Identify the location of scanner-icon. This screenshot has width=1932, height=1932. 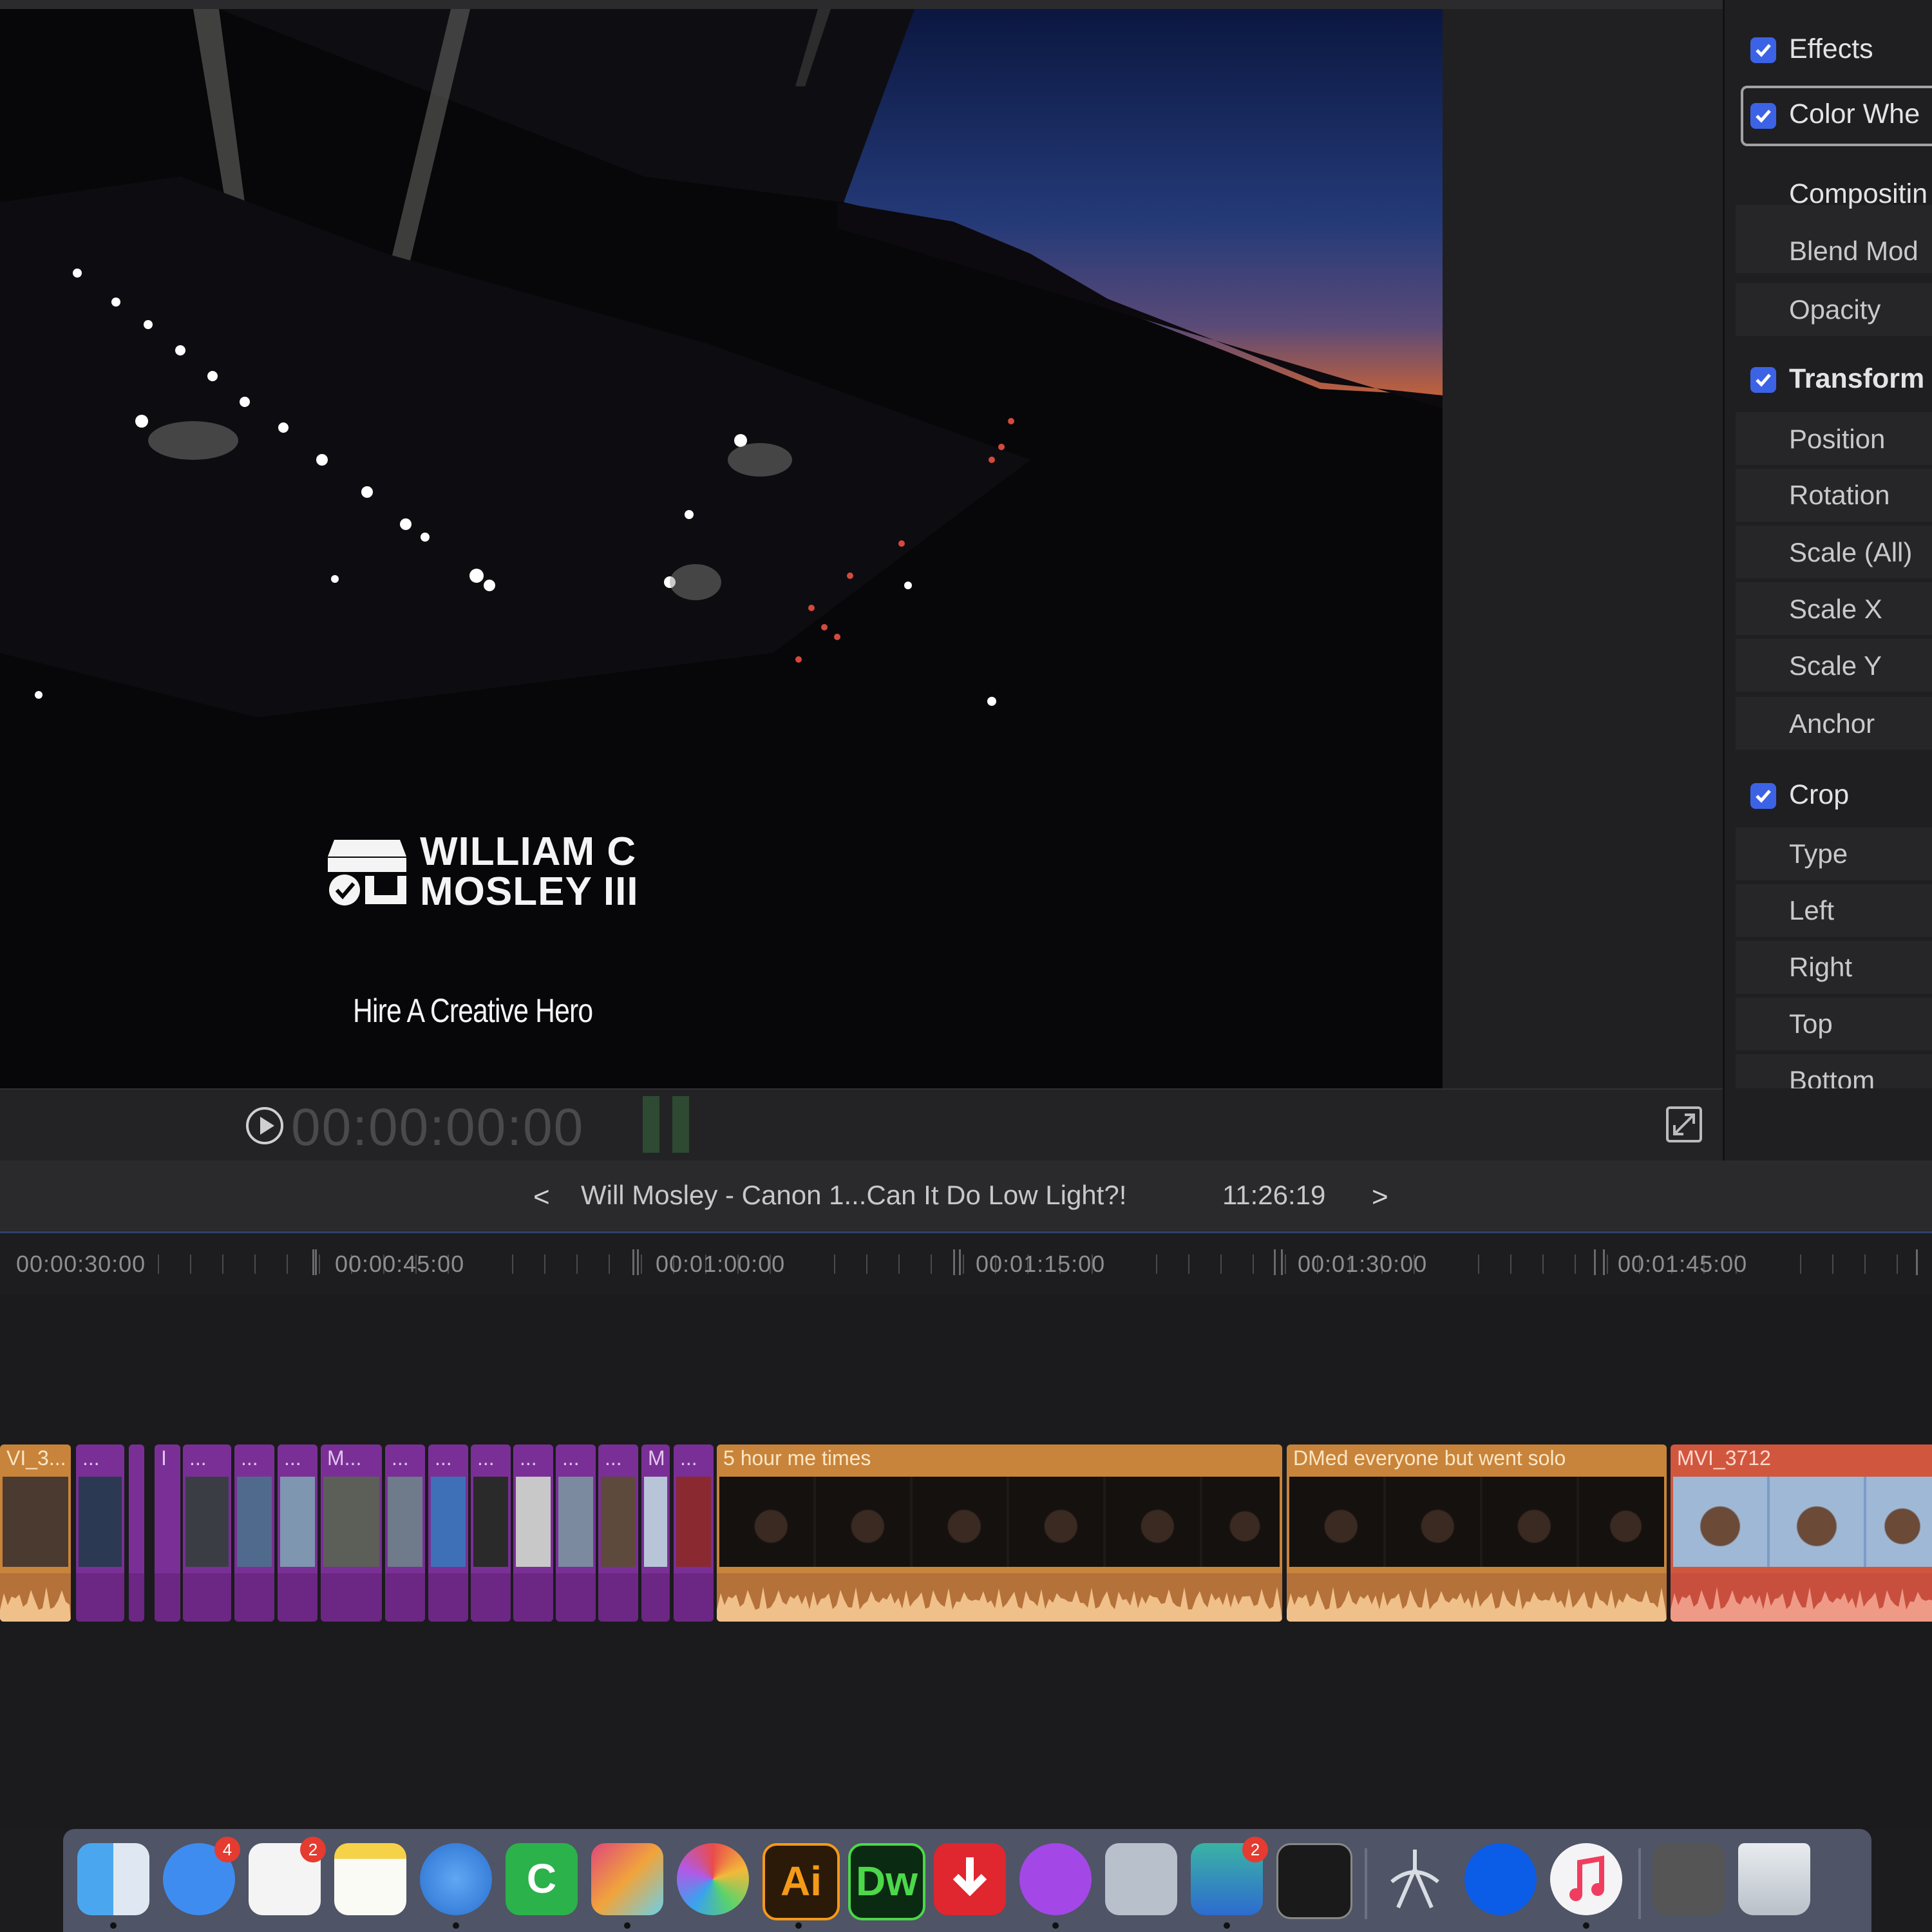
(1689, 1879).